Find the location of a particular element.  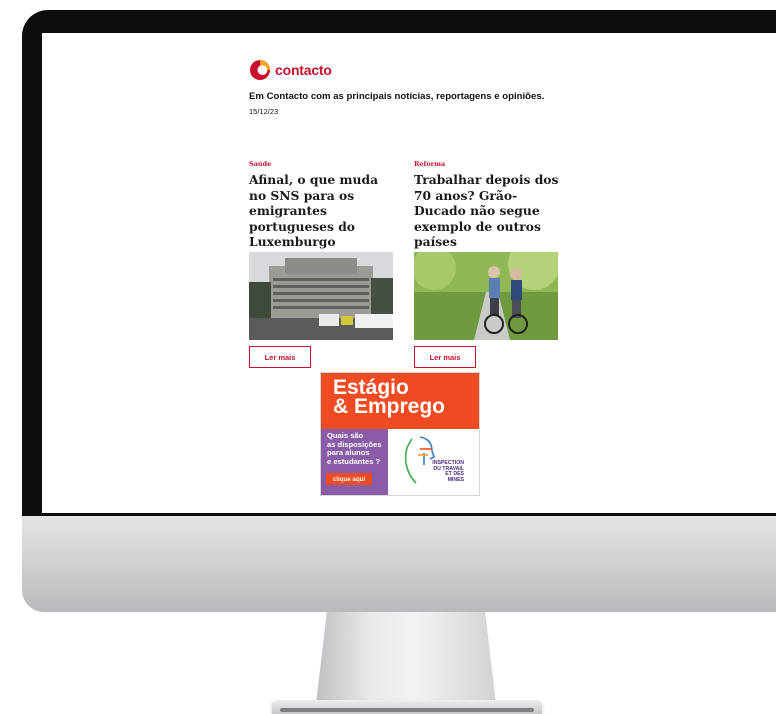

ad-cta-button: clique aqui is located at coordinates (349, 479).